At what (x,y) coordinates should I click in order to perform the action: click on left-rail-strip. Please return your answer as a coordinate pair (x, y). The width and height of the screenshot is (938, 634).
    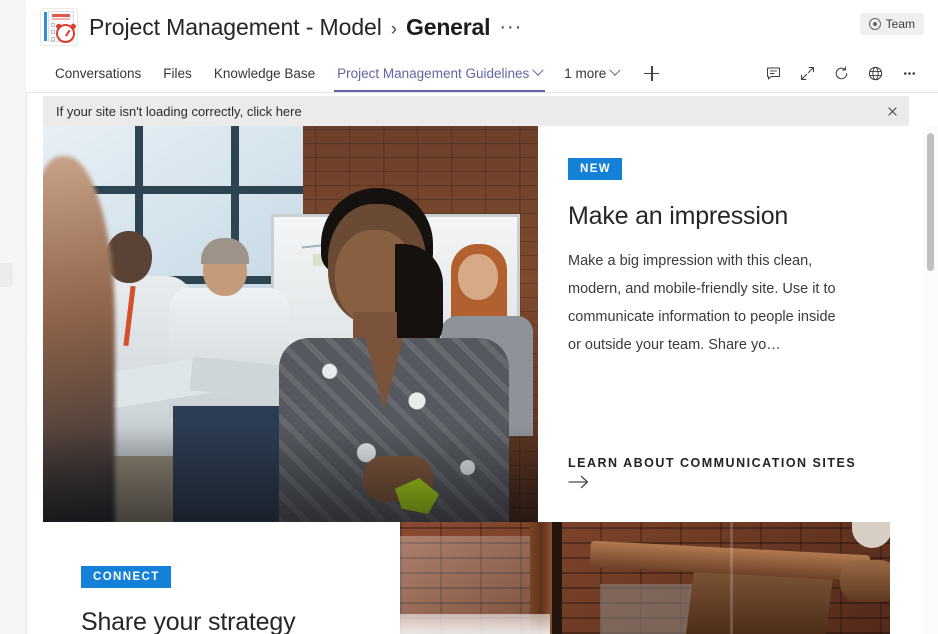
    Looking at the image, I should click on (13, 317).